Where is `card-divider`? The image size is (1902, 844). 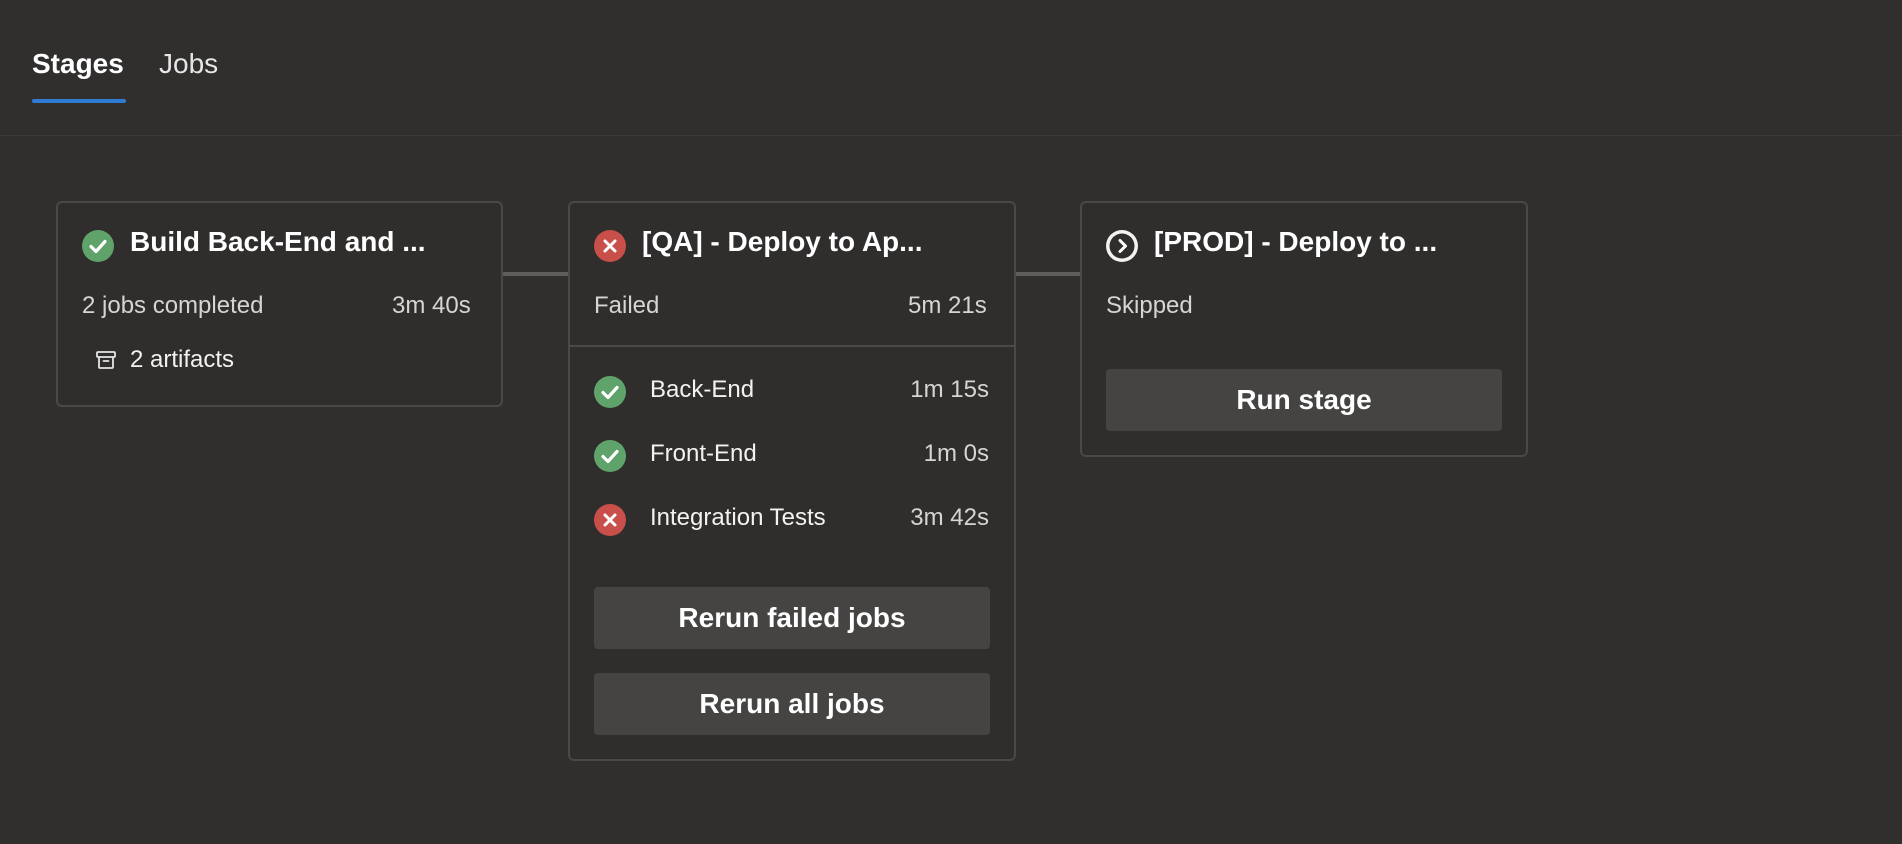
card-divider is located at coordinates (792, 346).